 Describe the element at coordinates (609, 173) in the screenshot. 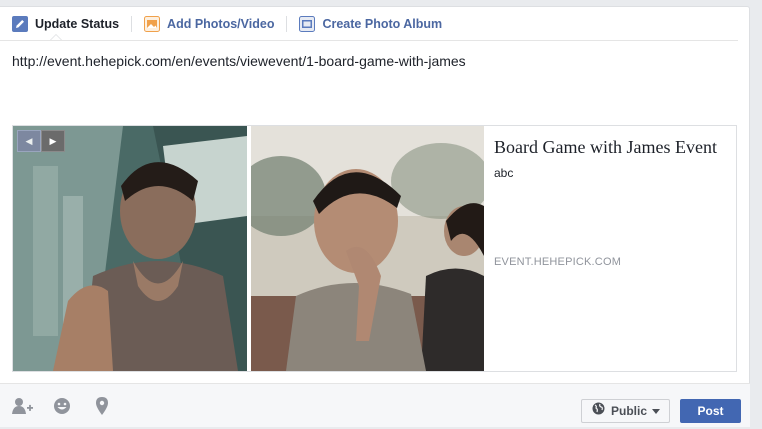

I see `preview-description: abc` at that location.